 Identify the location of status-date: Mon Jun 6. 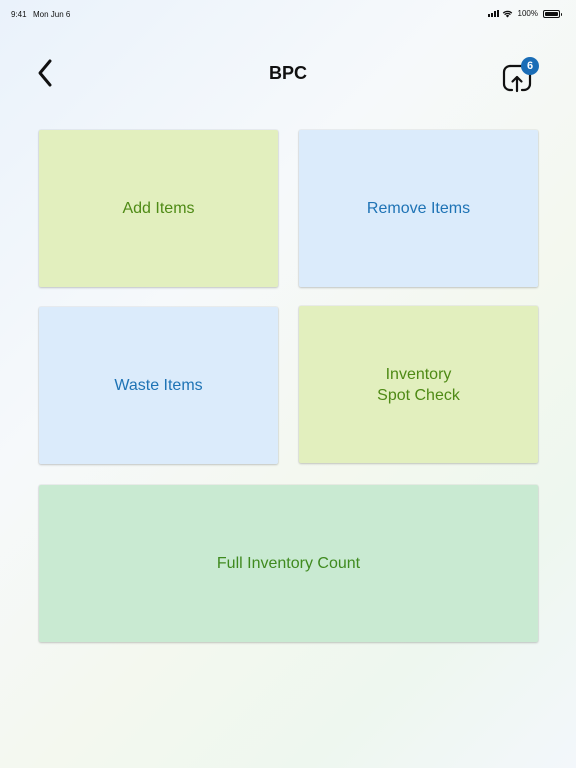
(52, 14).